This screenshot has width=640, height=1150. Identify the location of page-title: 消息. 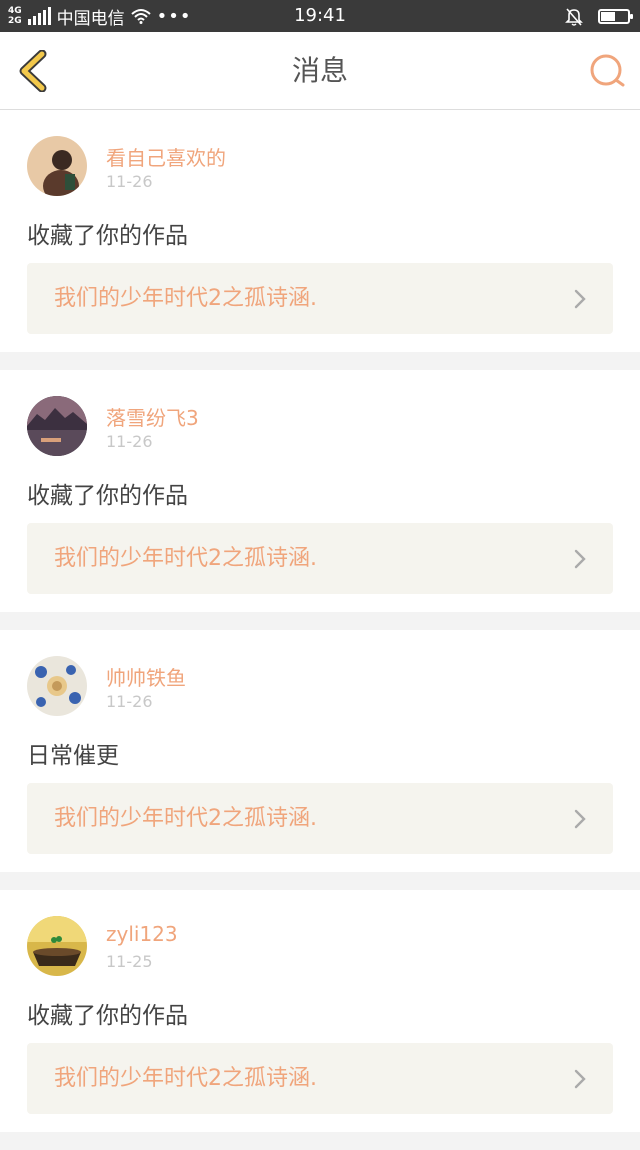
(319, 70).